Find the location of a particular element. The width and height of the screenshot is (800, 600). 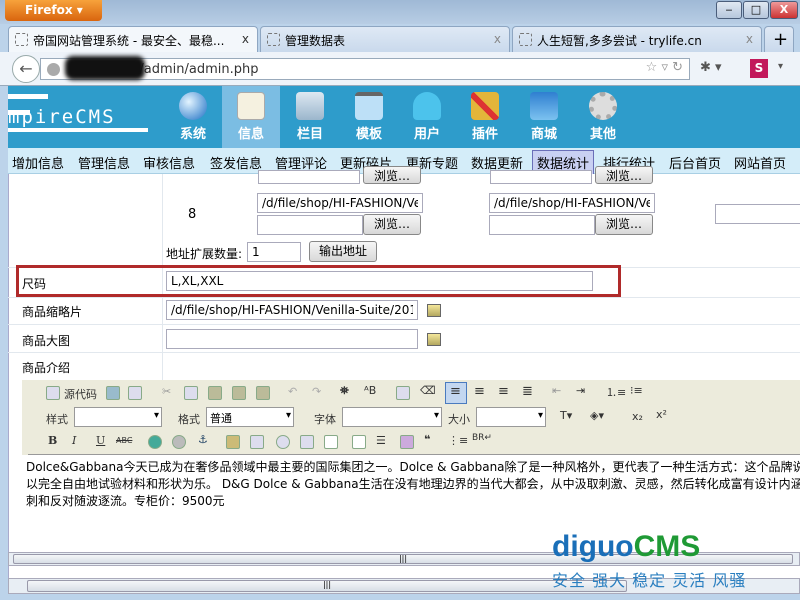

nav-info: 信息 is located at coordinates (251, 117).